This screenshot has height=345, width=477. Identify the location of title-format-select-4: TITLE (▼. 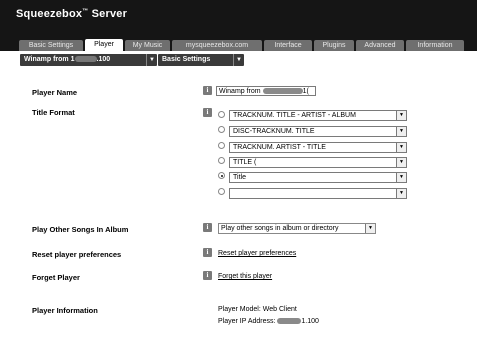
(318, 162).